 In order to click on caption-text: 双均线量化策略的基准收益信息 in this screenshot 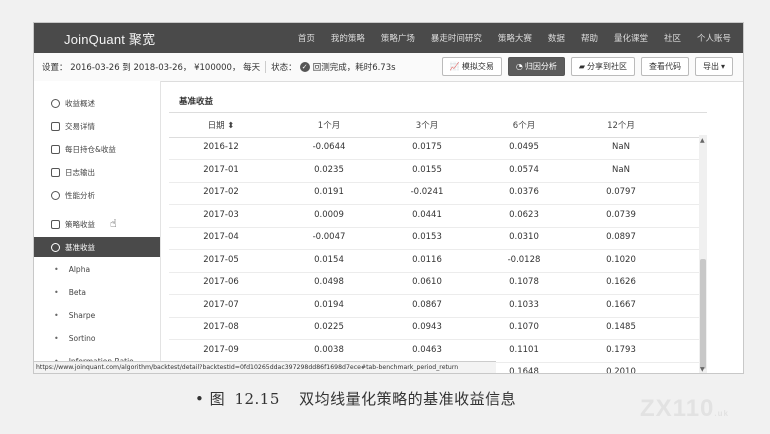, I will do `click(408, 399)`.